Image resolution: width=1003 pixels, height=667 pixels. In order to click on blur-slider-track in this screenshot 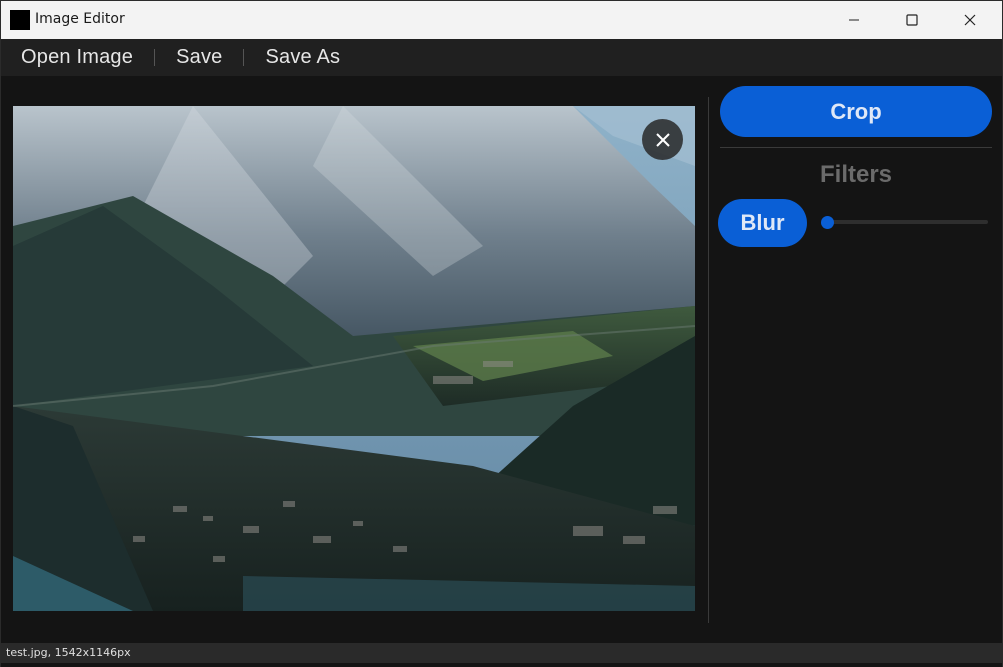, I will do `click(907, 222)`.